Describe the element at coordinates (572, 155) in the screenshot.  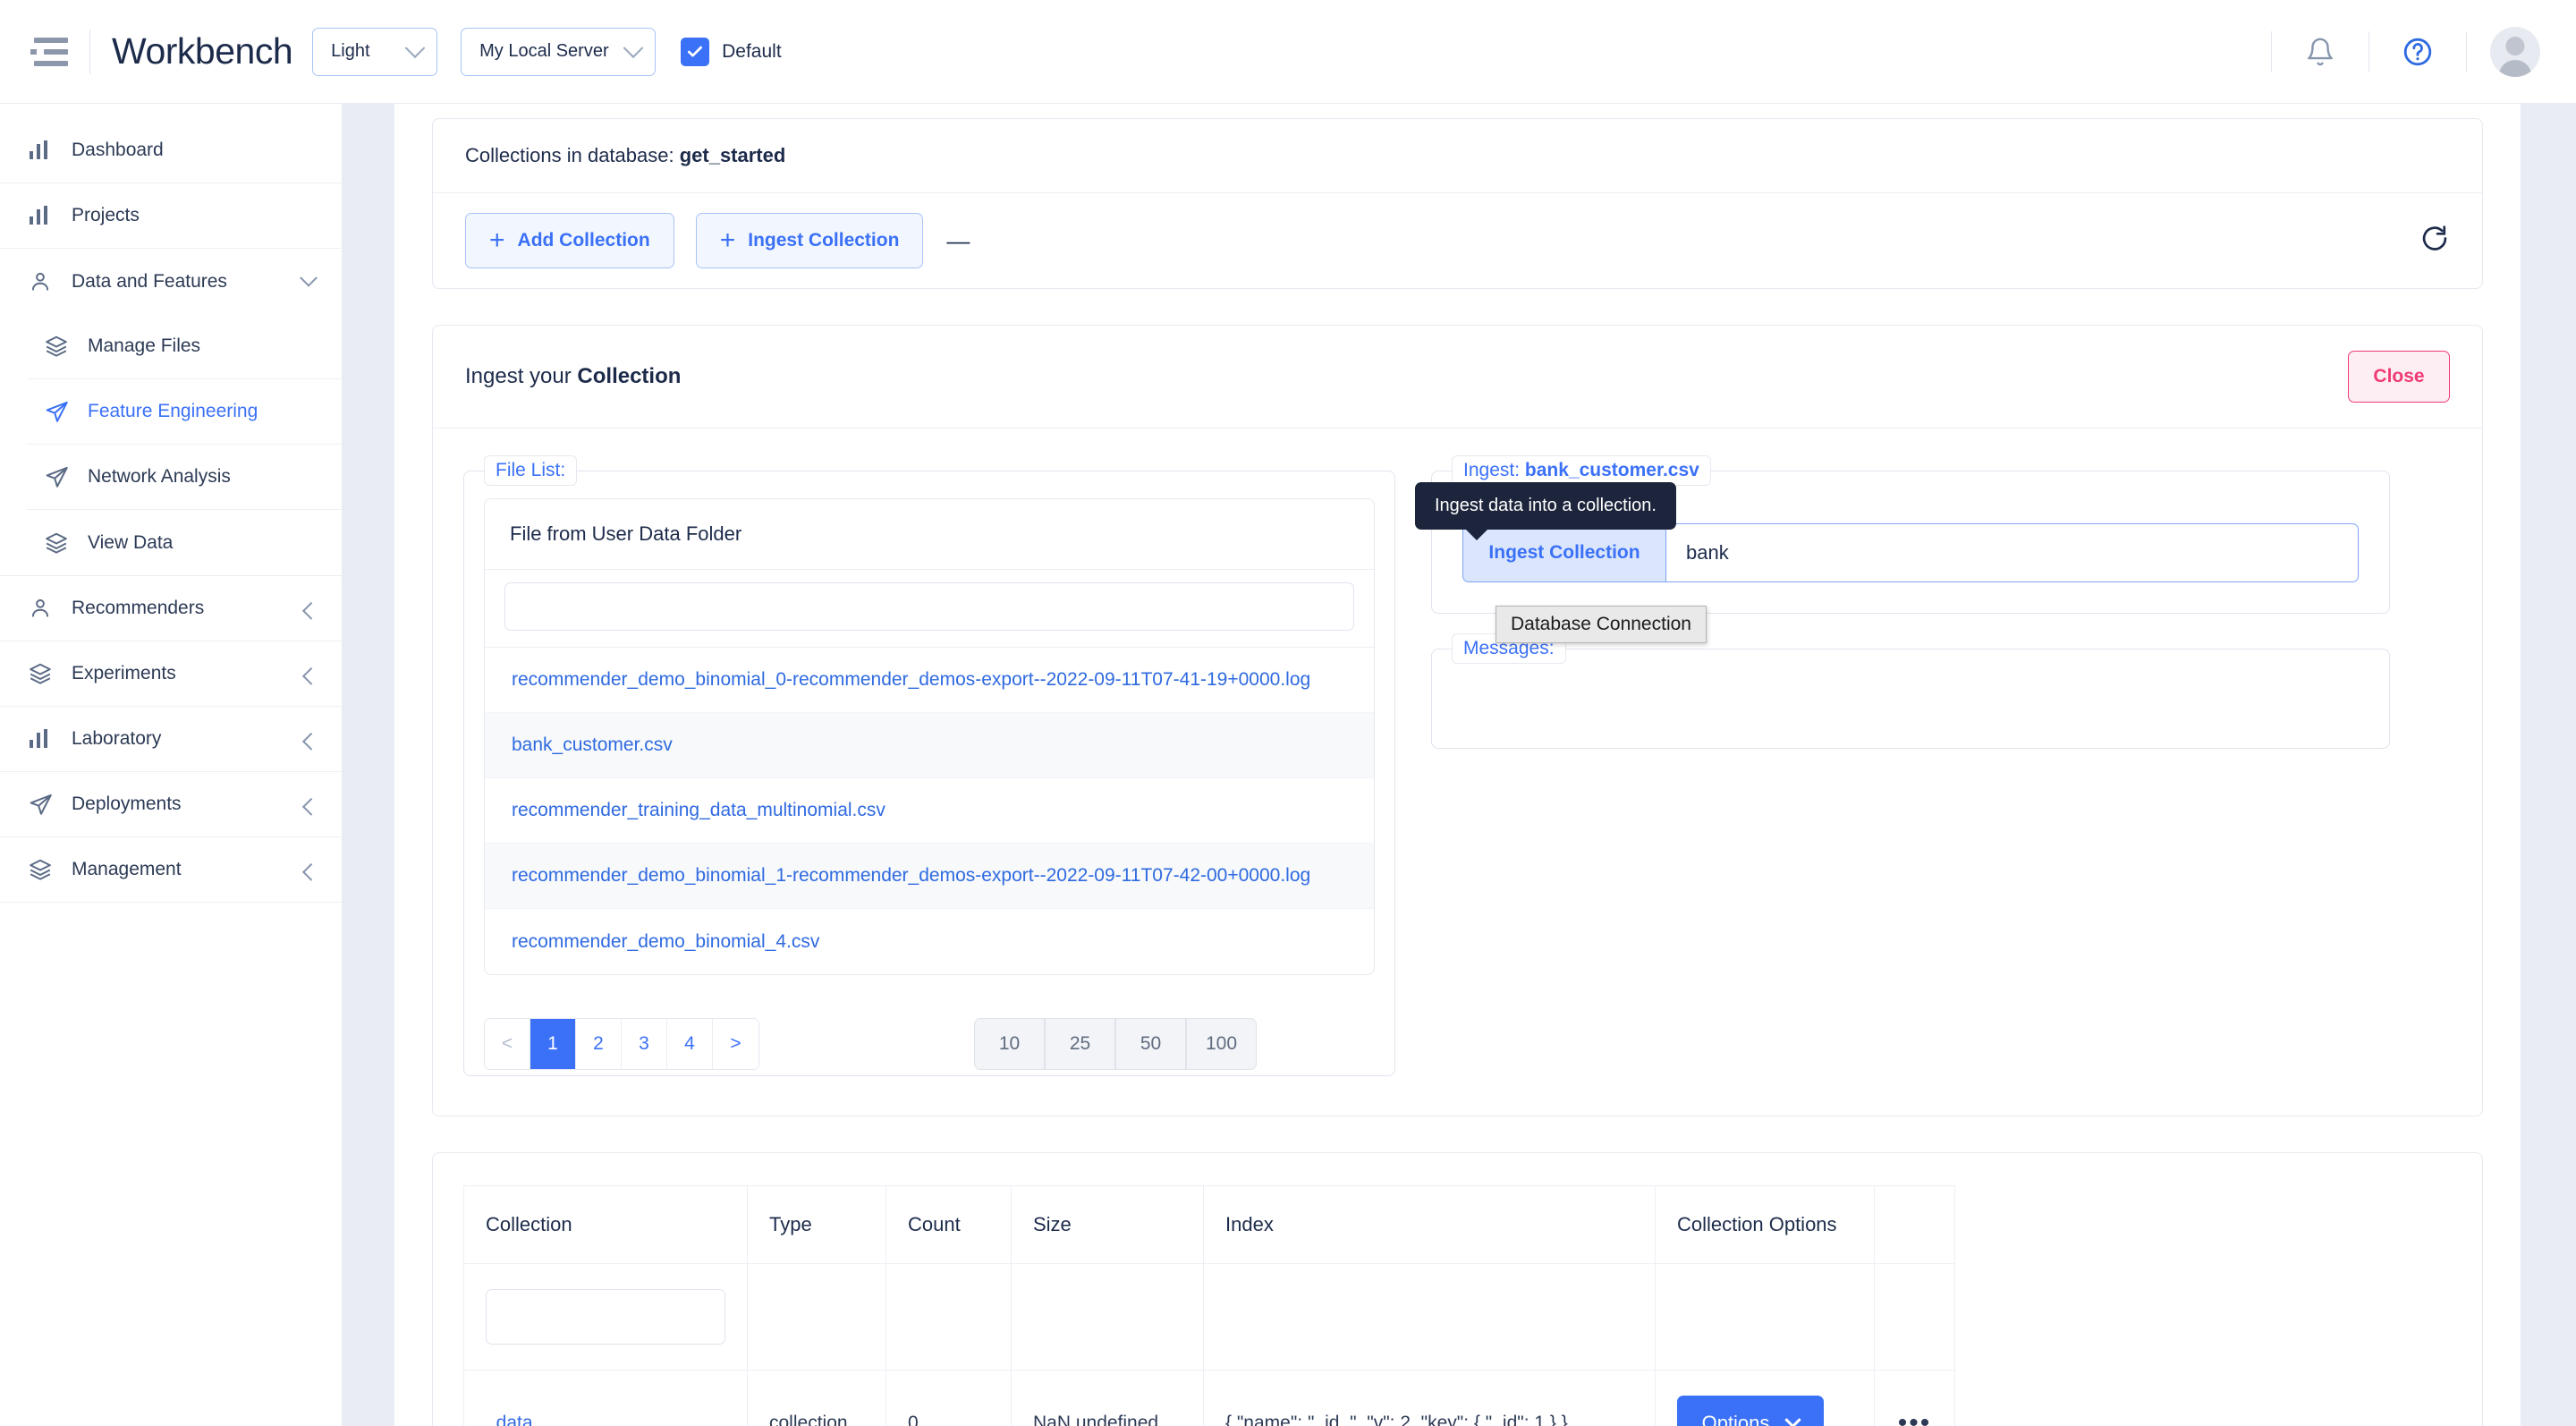
I see `collections-title-prefix: Collections in database:` at that location.